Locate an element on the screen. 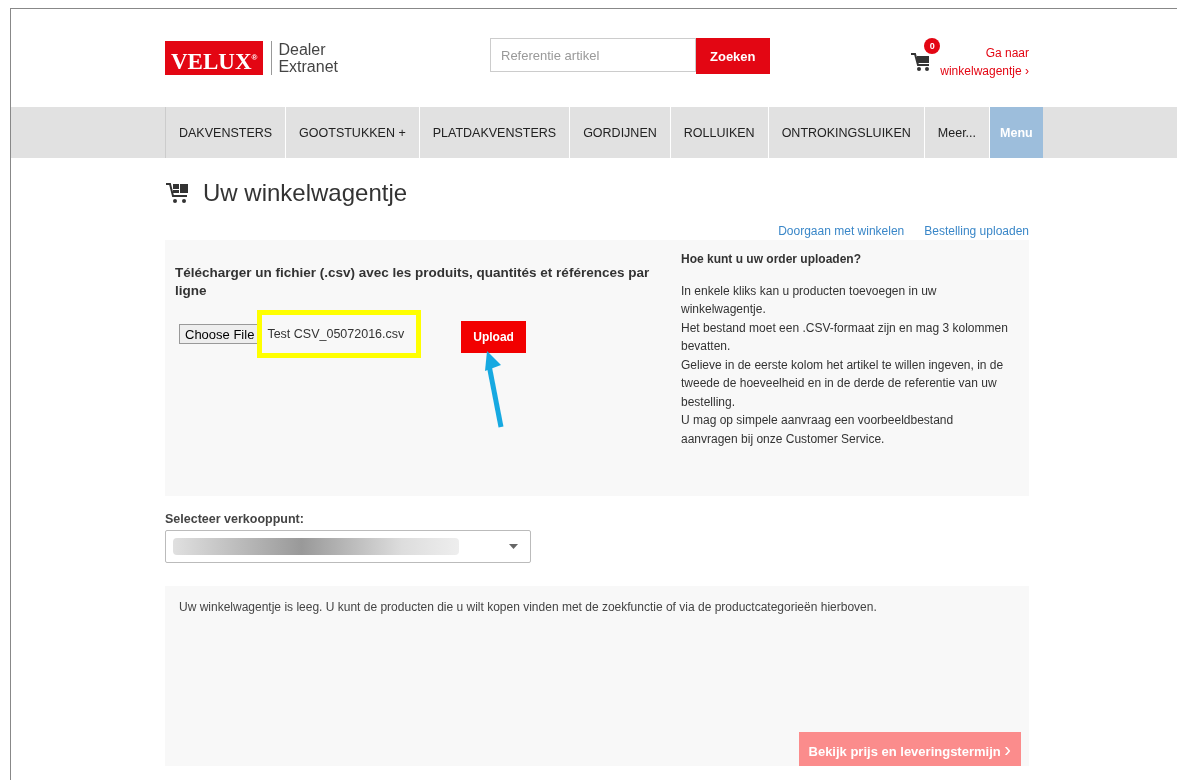 Image resolution: width=1177 pixels, height=780 pixels. point-of-sale-select is located at coordinates (348, 546).